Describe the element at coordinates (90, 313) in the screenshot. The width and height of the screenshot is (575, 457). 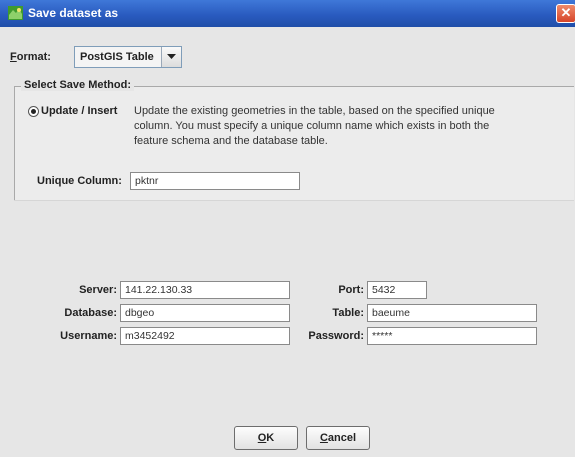
I see `database-label: Database:` at that location.